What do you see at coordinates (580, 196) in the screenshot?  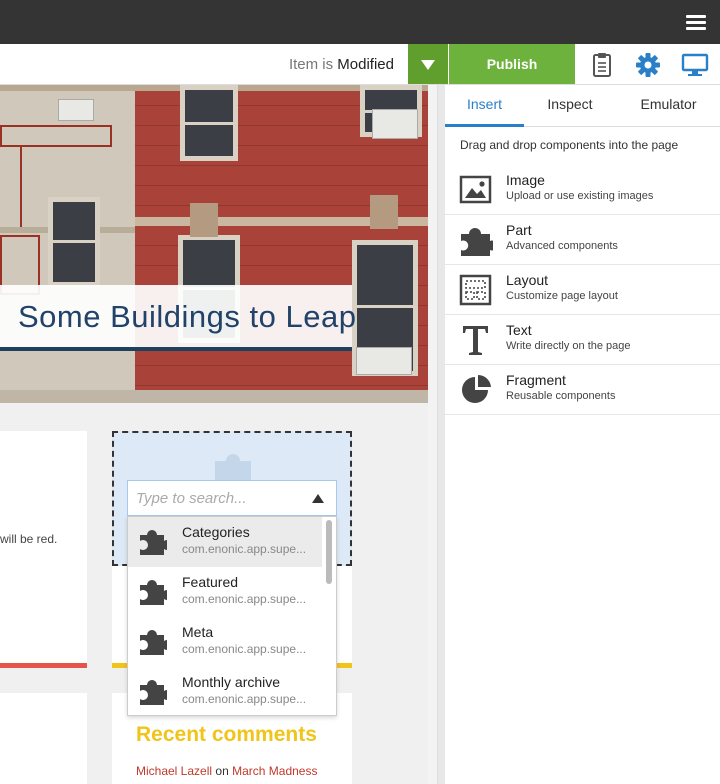 I see `component-desc: Upload or use existing images` at bounding box center [580, 196].